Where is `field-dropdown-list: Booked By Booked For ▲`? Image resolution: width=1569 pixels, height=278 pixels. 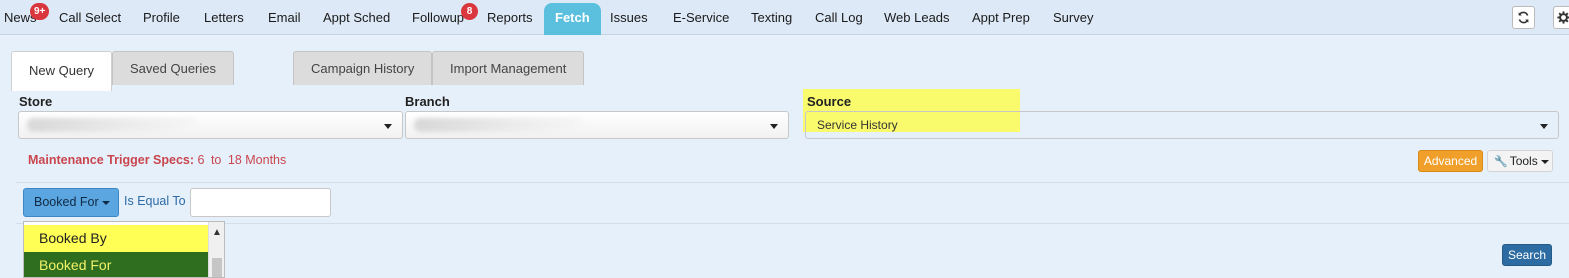
field-dropdown-list: Booked By Booked For ▲ is located at coordinates (124, 249).